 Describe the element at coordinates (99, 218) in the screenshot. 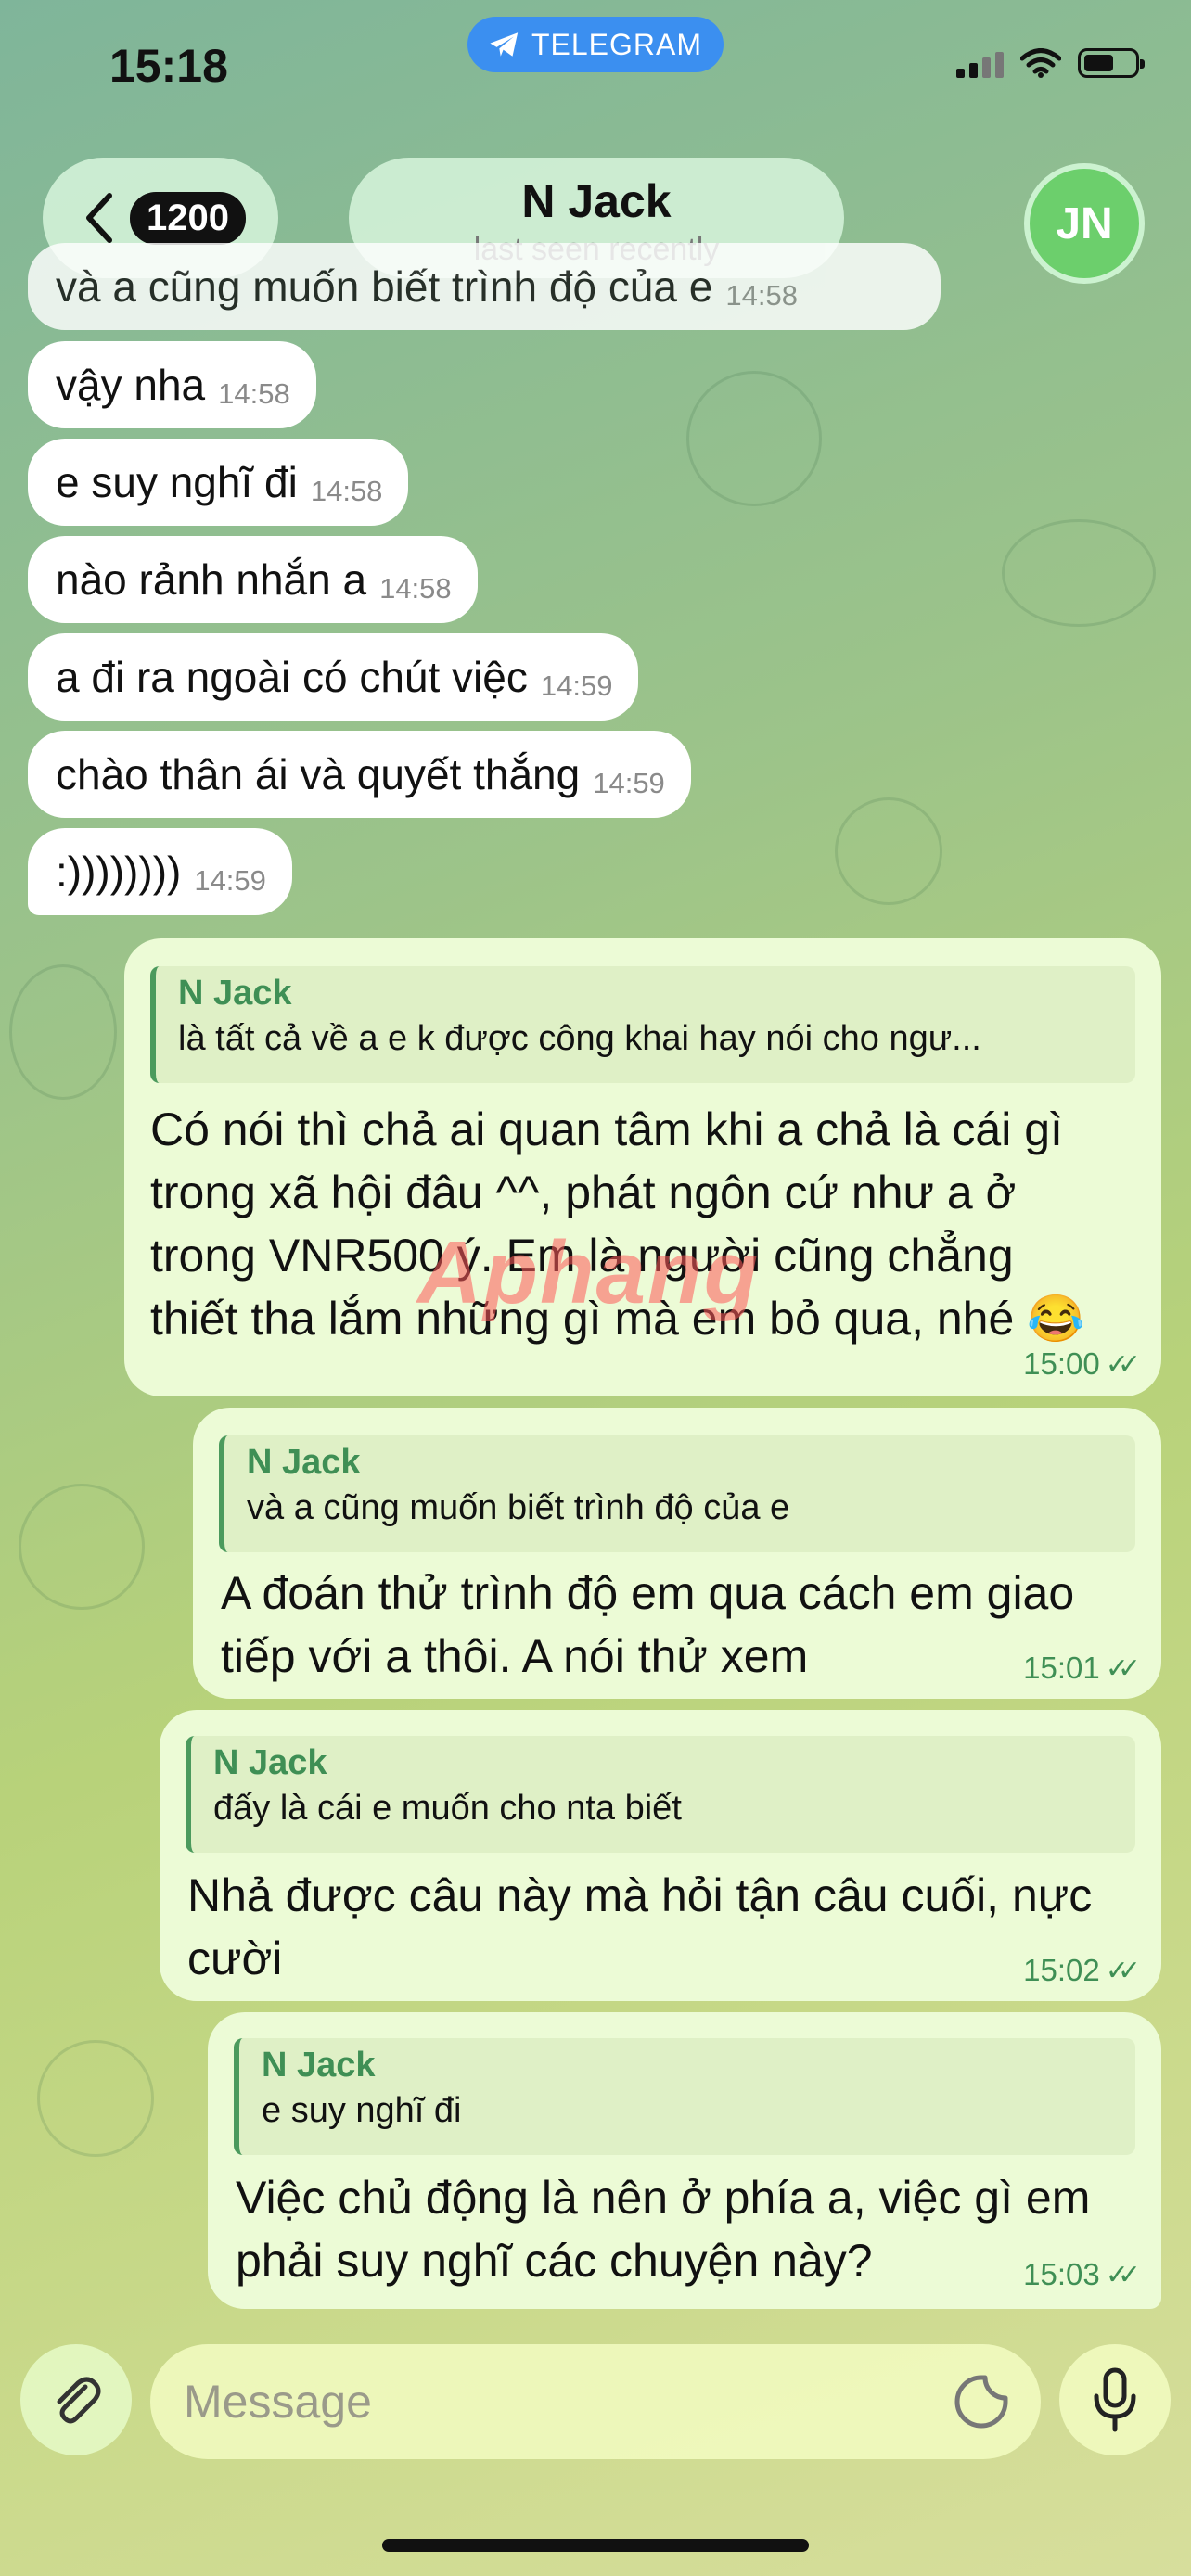

I see `back-chevron-icon` at that location.